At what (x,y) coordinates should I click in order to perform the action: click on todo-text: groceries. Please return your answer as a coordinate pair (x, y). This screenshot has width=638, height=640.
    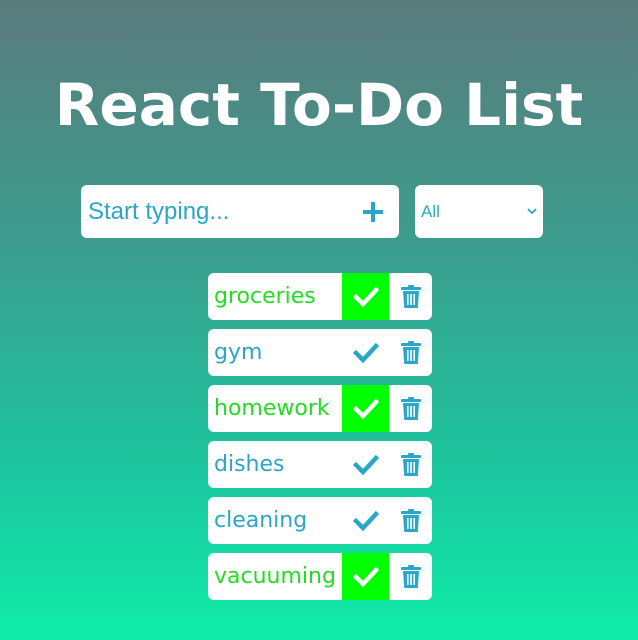
    Looking at the image, I should click on (265, 296).